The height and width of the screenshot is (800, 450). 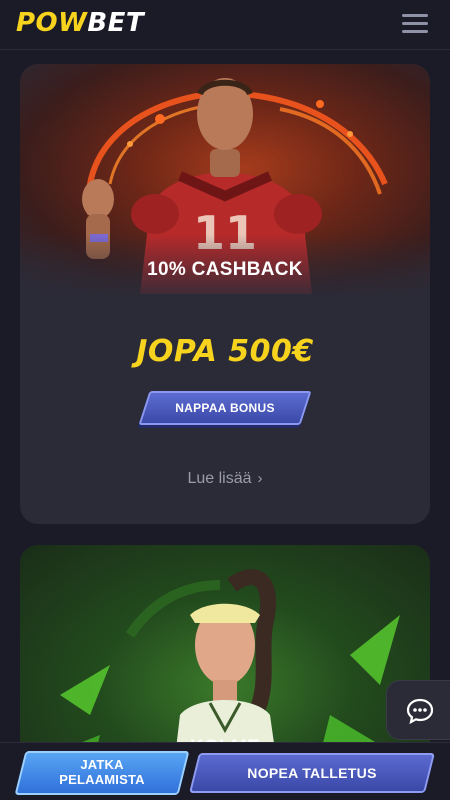 I want to click on claim-bonus-label: NAPPAA BONUS, so click(x=225, y=408).